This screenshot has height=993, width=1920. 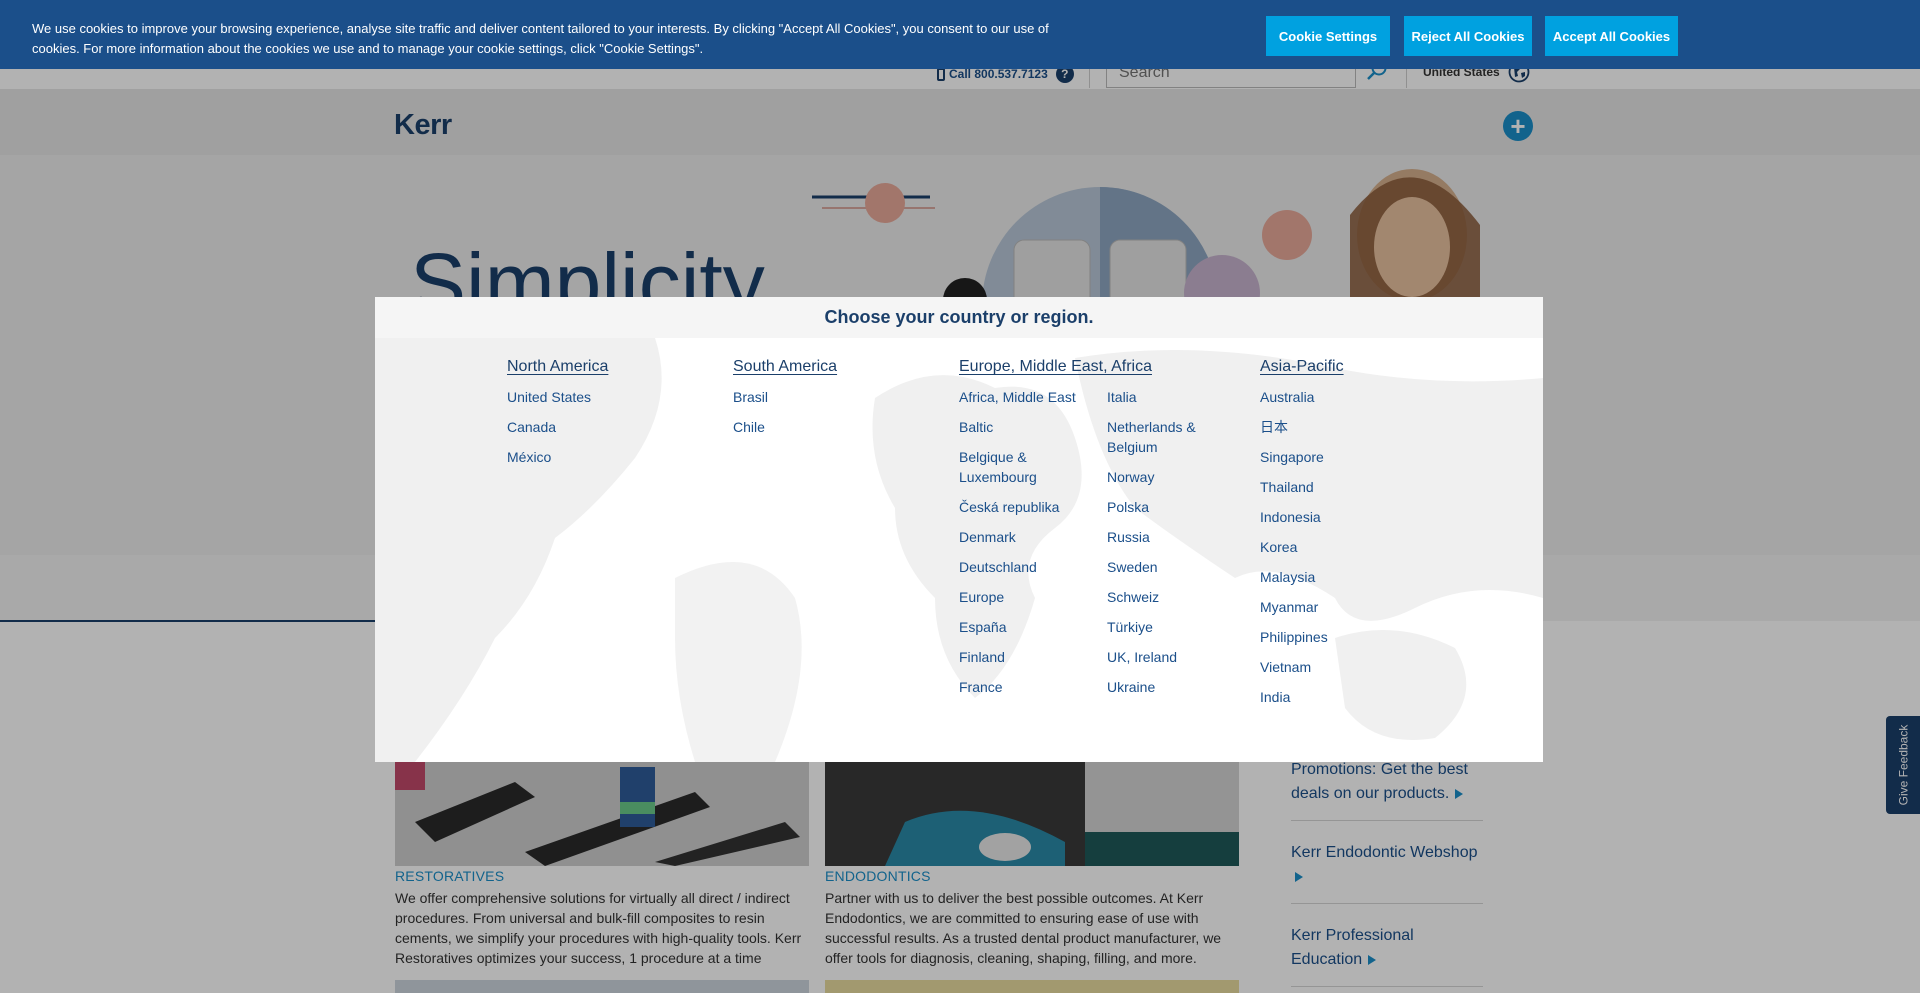 What do you see at coordinates (1033, 627) in the screenshot?
I see `country-link: España` at bounding box center [1033, 627].